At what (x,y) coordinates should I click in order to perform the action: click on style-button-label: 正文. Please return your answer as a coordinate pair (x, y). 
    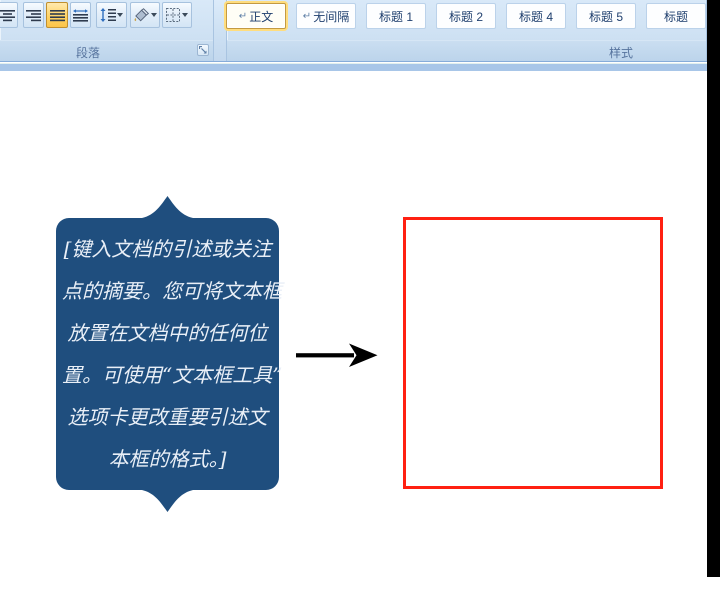
    Looking at the image, I should click on (261, 16).